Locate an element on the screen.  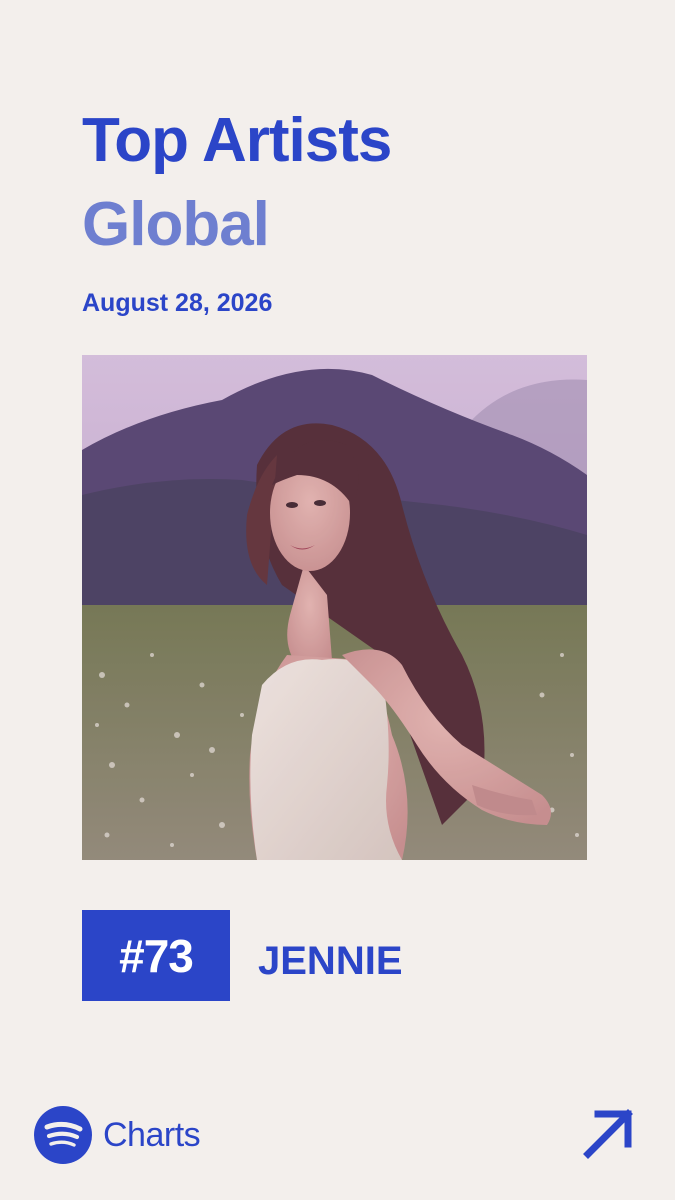
chart-title: Top Artists is located at coordinates (237, 140).